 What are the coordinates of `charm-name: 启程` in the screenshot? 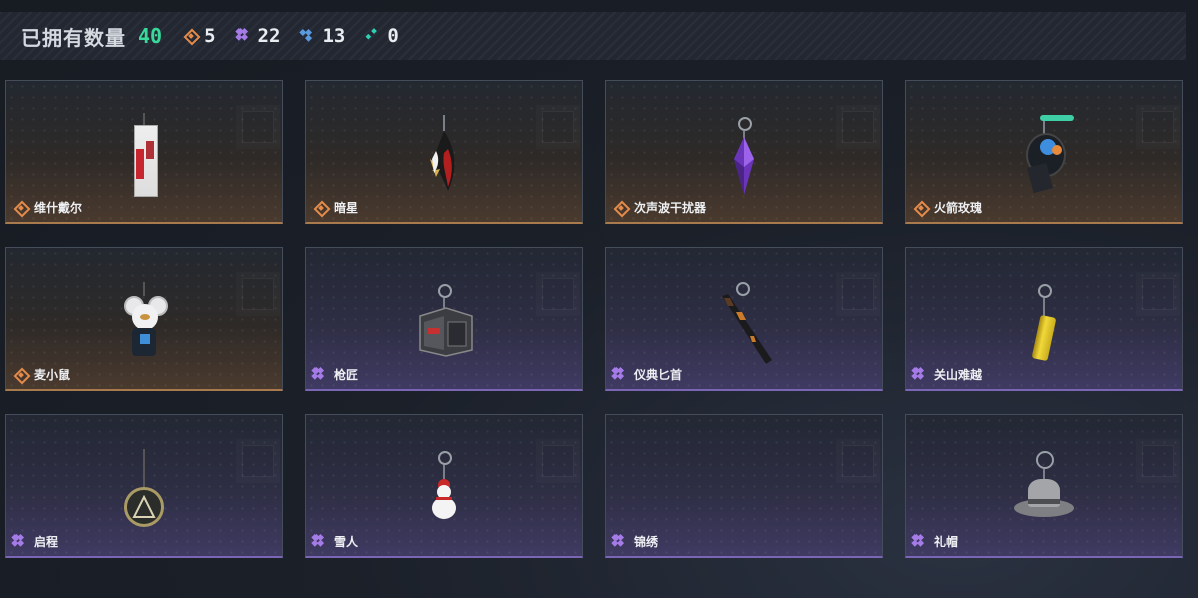 It's located at (46, 542).